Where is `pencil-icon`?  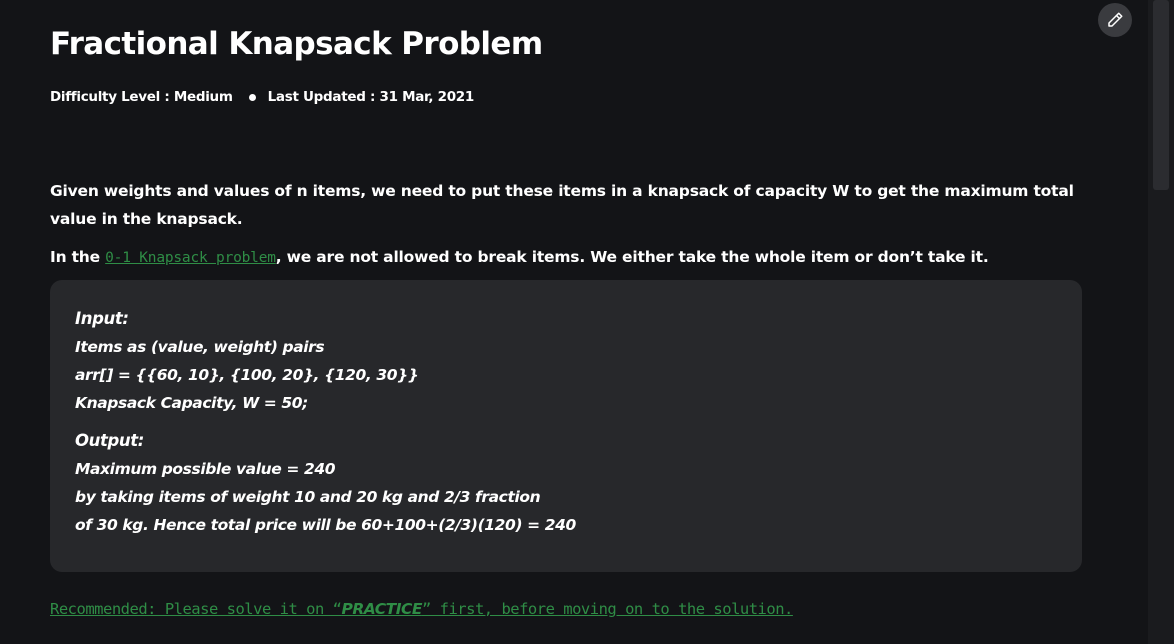 pencil-icon is located at coordinates (1115, 19).